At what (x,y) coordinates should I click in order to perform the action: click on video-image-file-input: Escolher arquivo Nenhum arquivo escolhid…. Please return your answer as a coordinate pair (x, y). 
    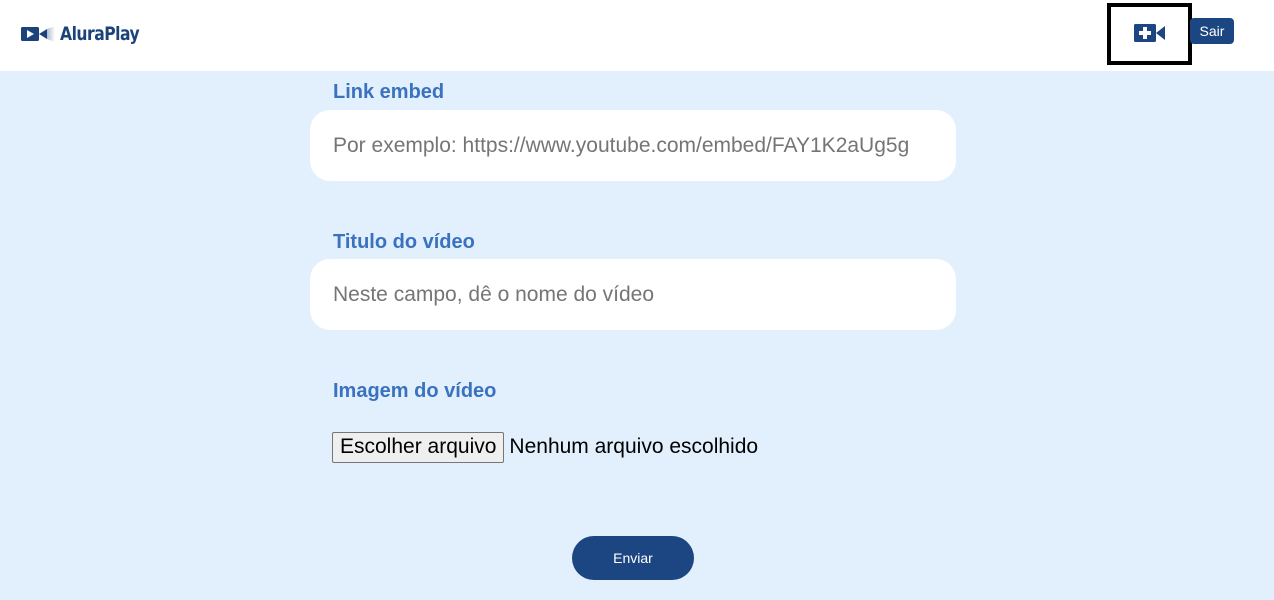
    Looking at the image, I should click on (545, 447).